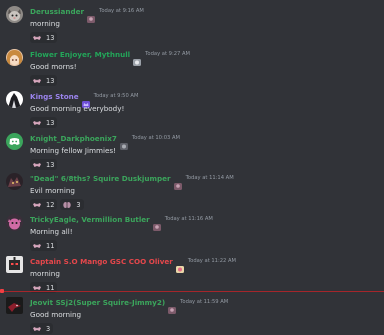 This screenshot has width=384, height=335. I want to click on crown-icon, so click(85, 100).